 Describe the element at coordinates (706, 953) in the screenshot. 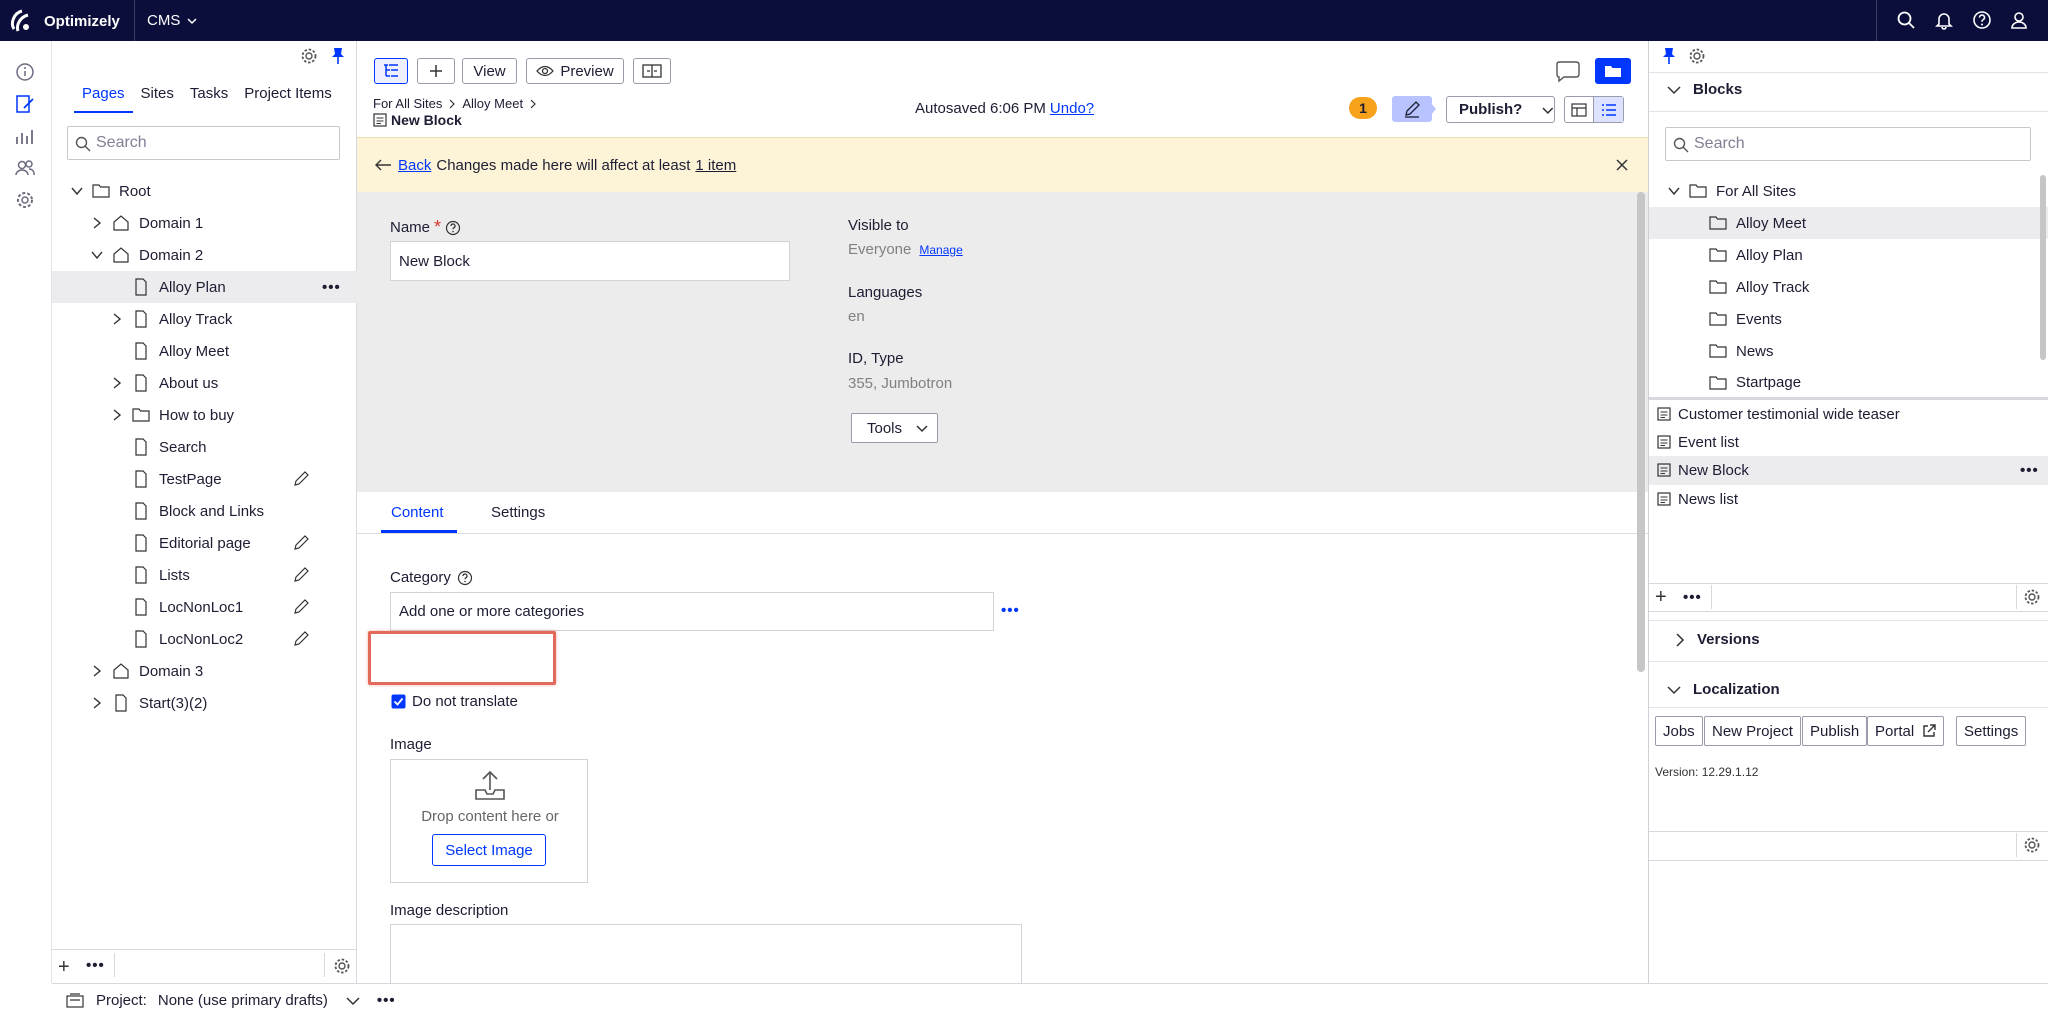

I see `image-description-textarea` at that location.